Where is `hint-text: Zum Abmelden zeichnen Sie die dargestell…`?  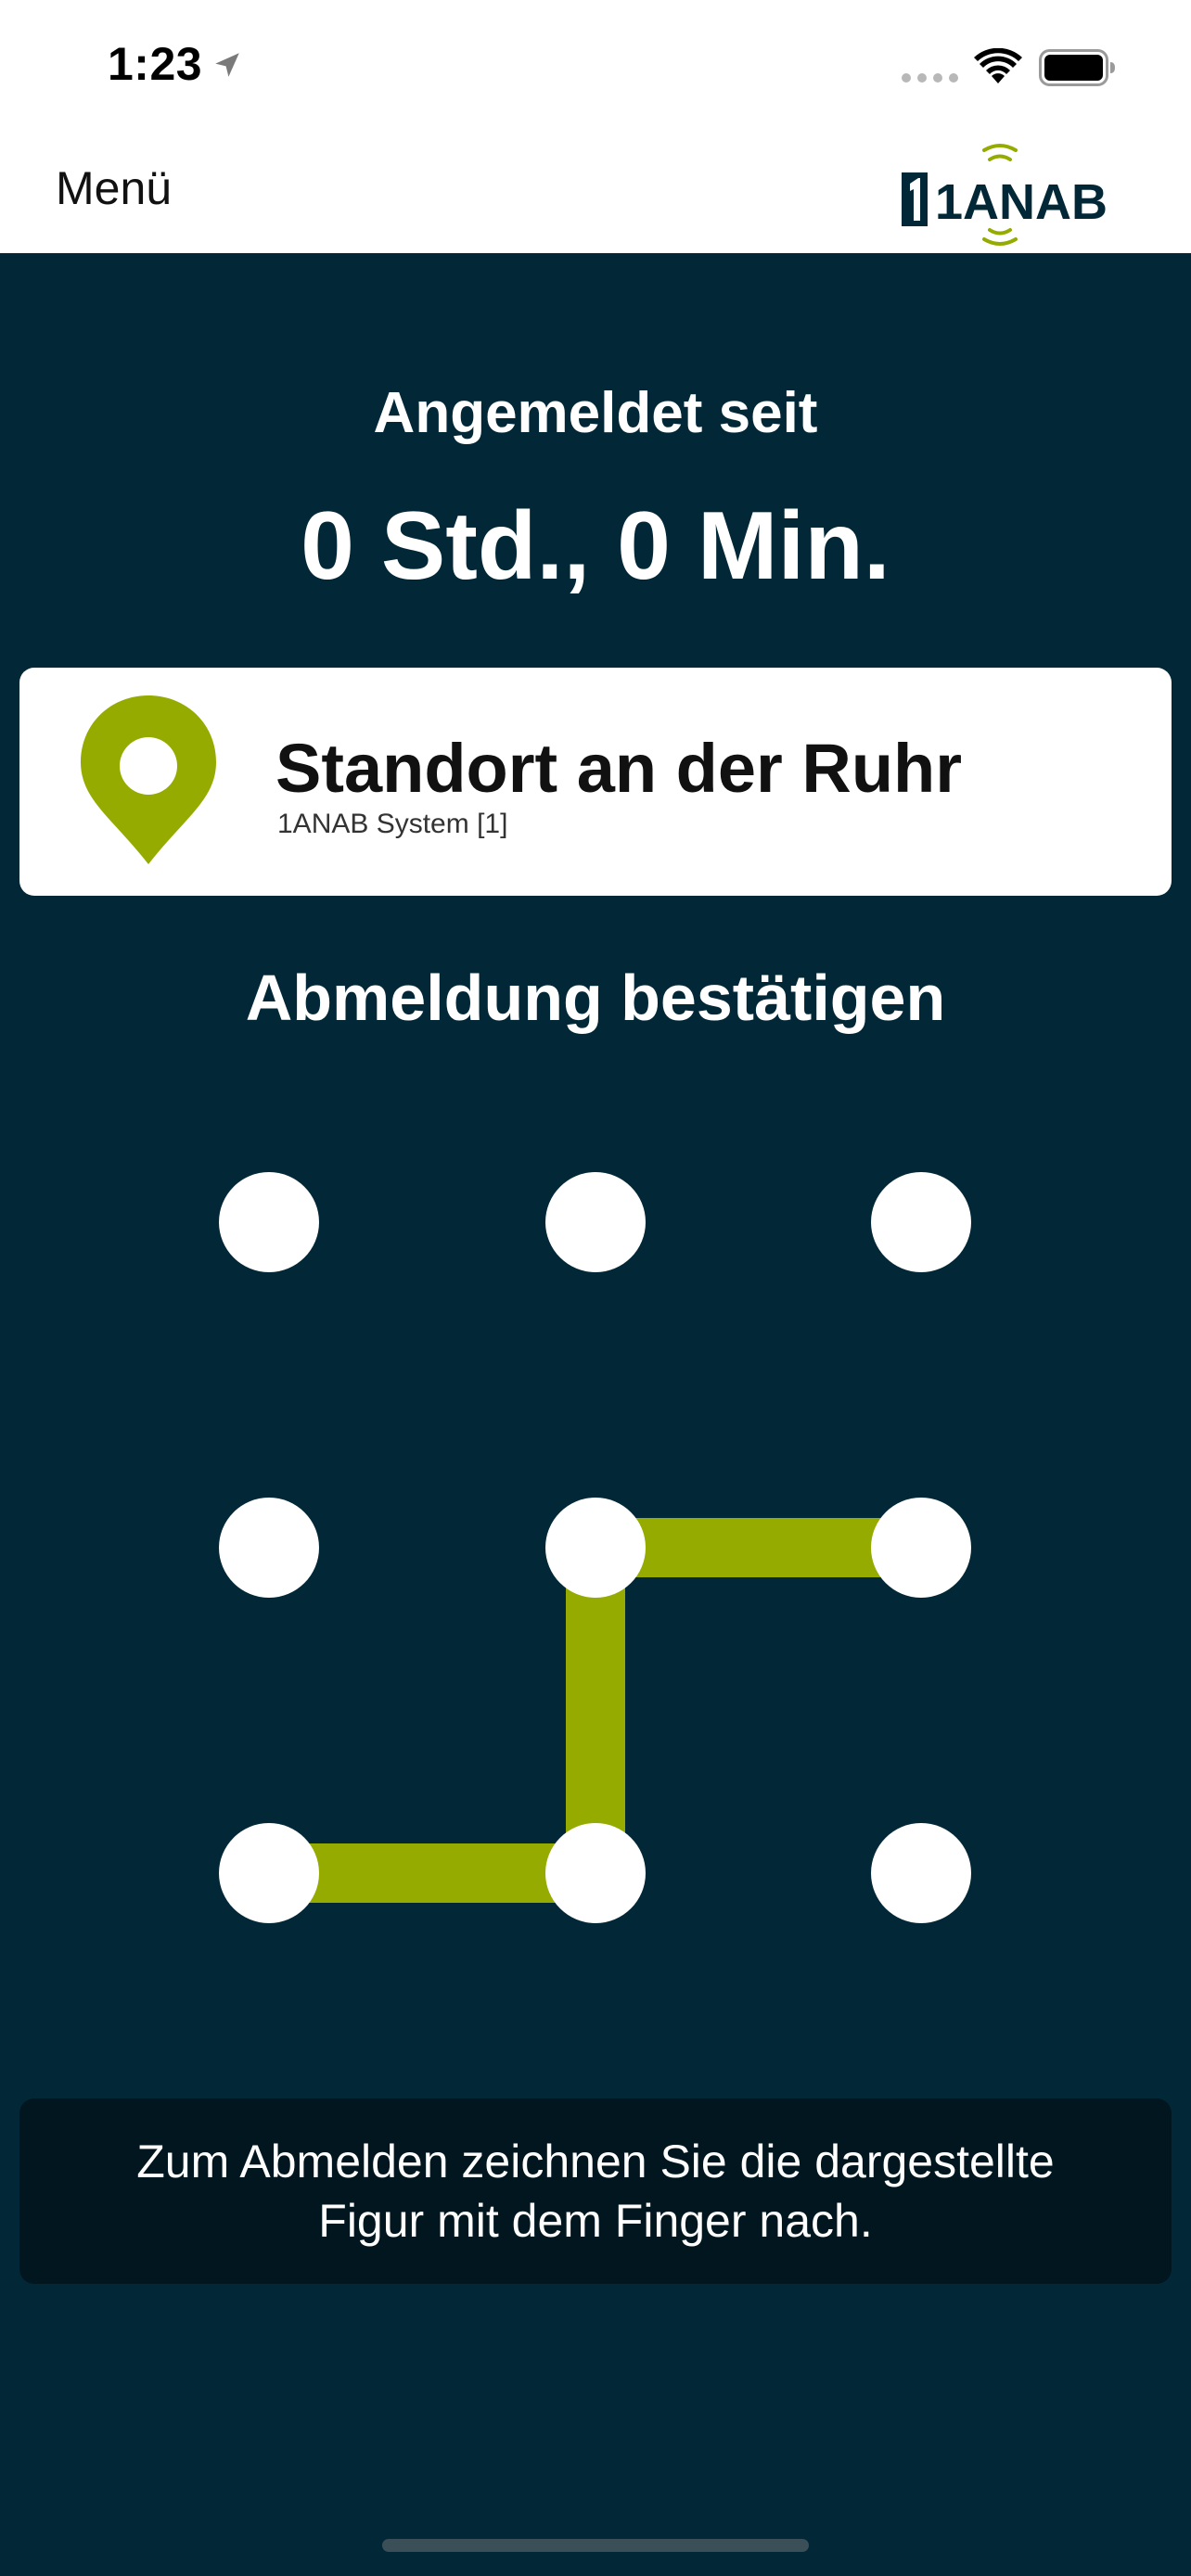
hint-text: Zum Abmelden zeichnen Sie die dargestell… is located at coordinates (595, 2192).